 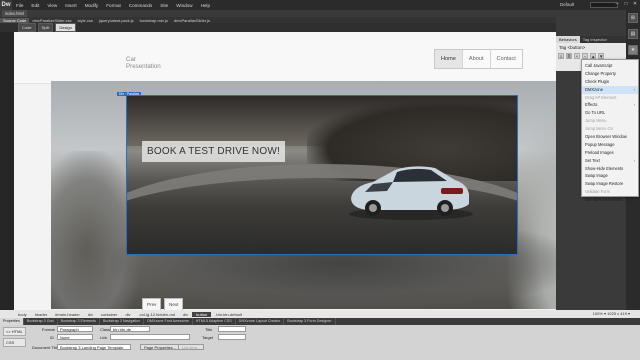 What do you see at coordinates (599, 129) in the screenshot?
I see `menu-item-jump-menu-go: Jump Menu Go` at bounding box center [599, 129].